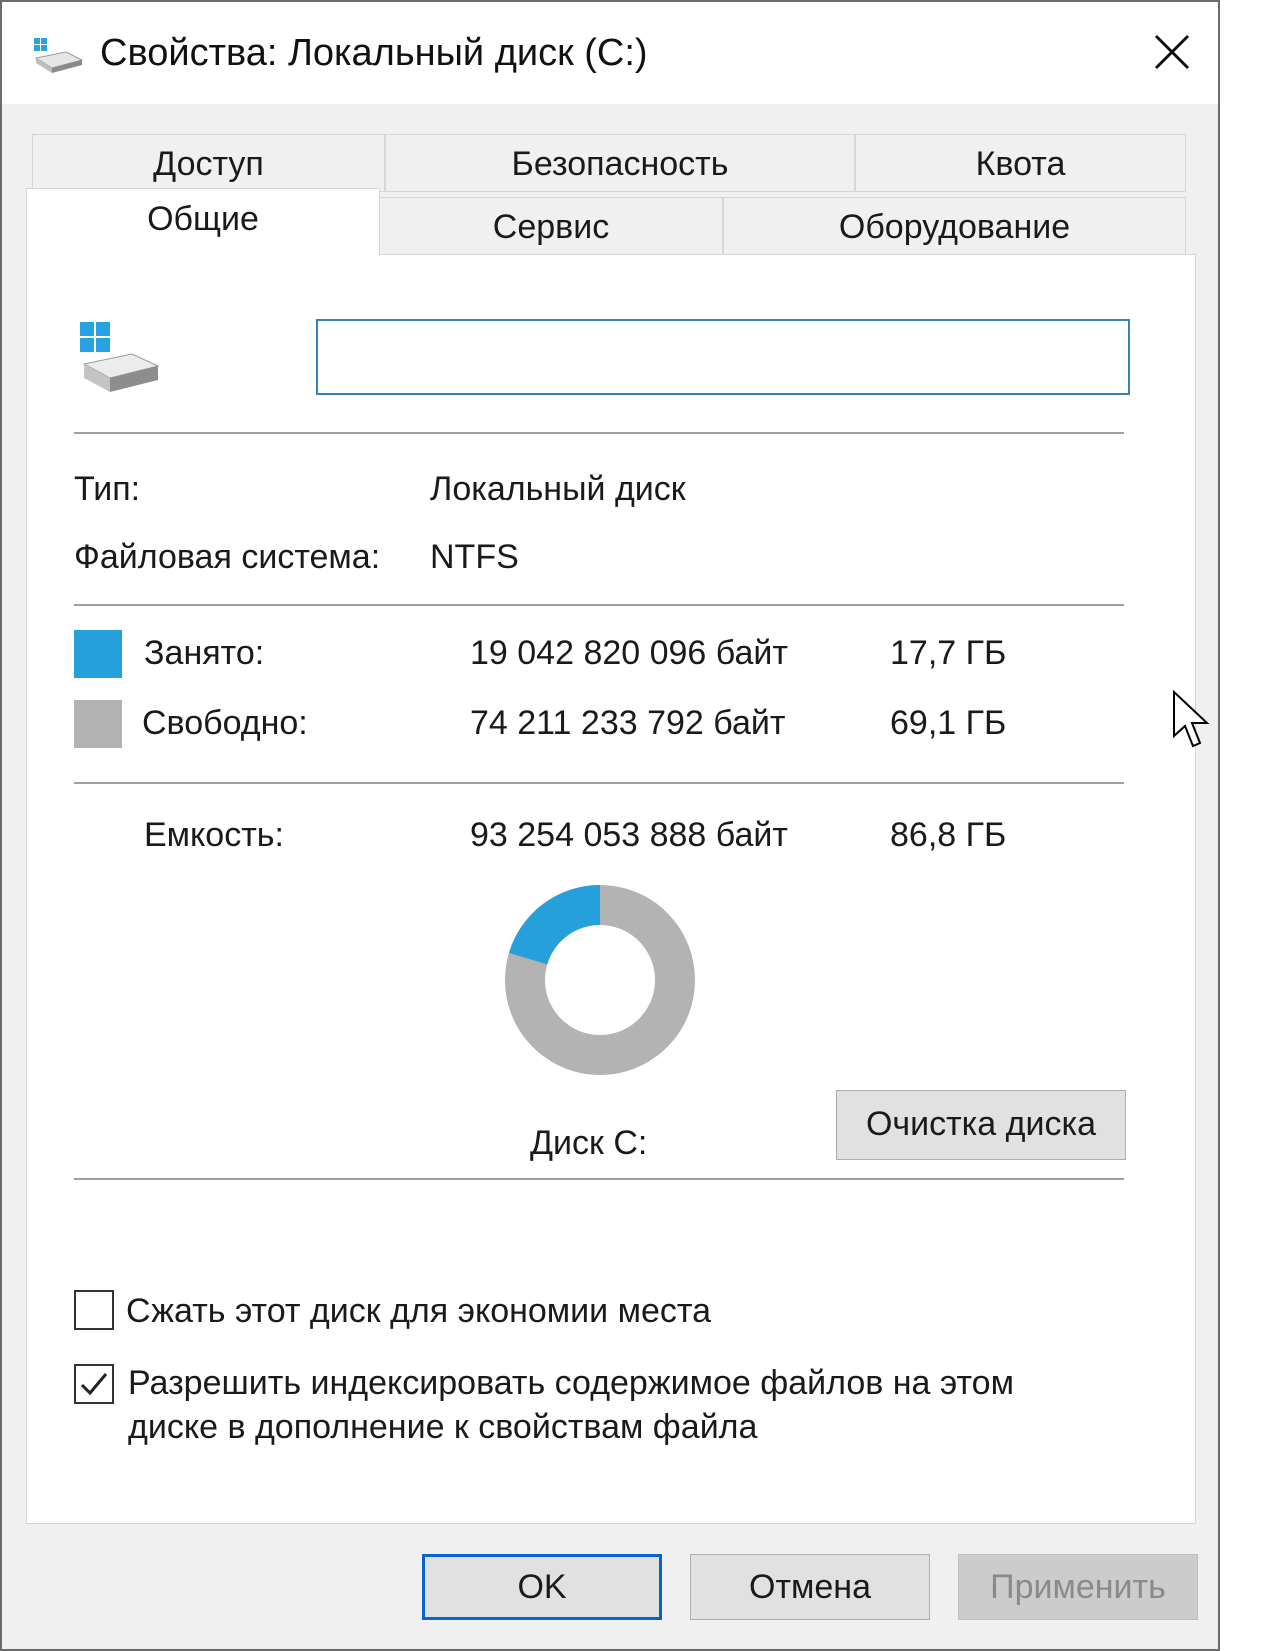 The height and width of the screenshot is (1651, 1280). I want to click on free-bytes: 74 211 233 792 байт, so click(628, 723).